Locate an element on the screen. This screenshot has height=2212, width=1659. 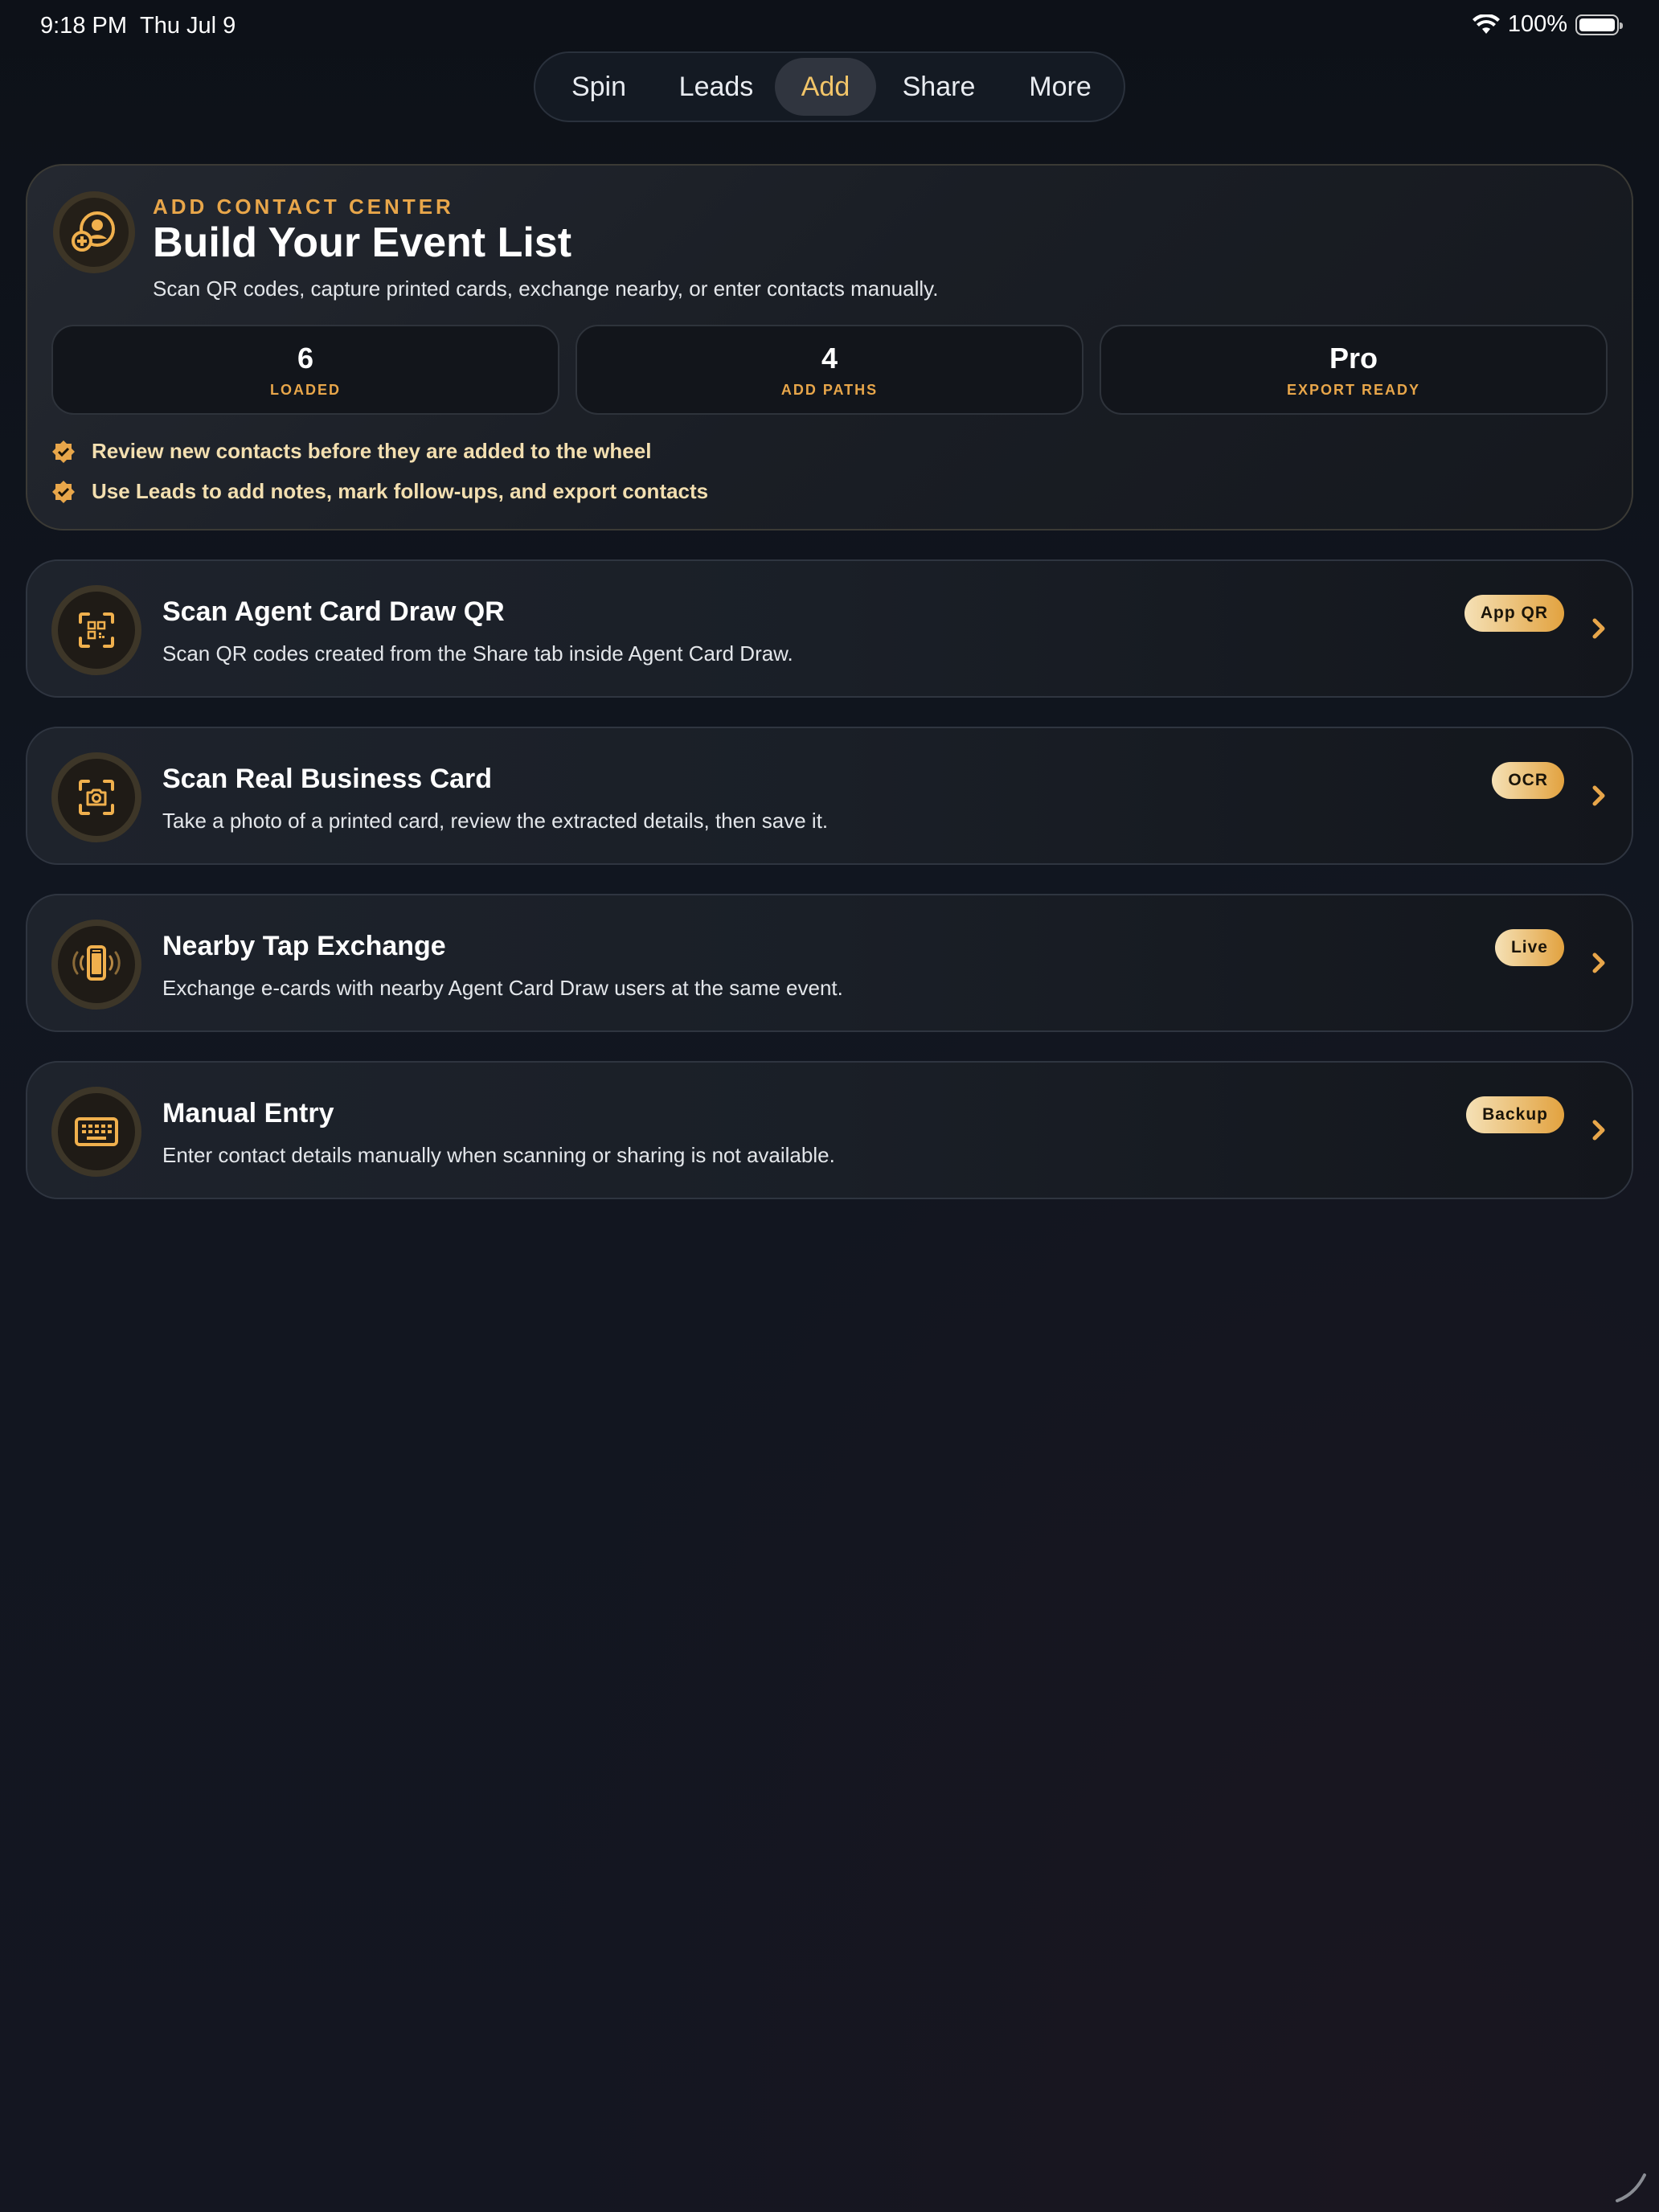
stat-label: LOADED is located at coordinates (305, 389).